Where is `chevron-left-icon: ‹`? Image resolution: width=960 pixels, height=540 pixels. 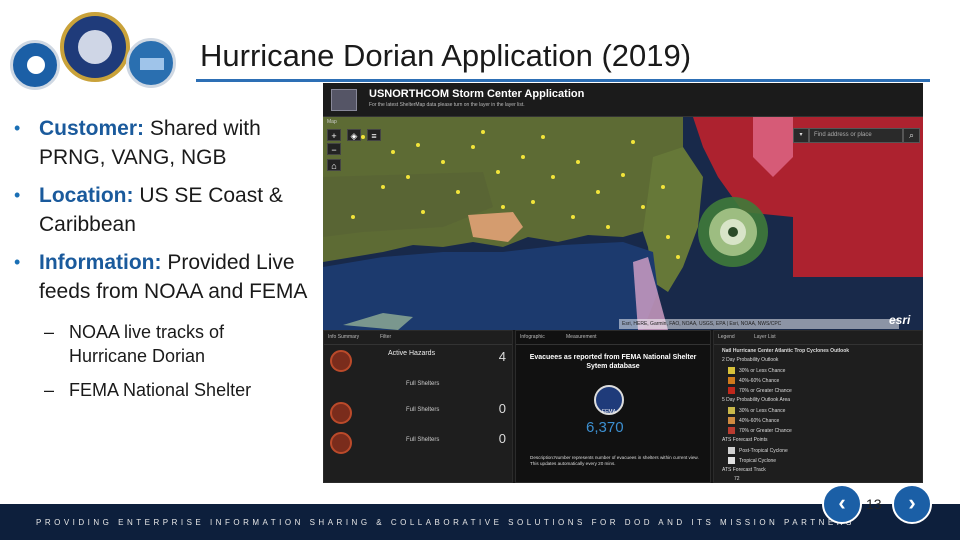 chevron-left-icon: ‹ is located at coordinates (842, 502).